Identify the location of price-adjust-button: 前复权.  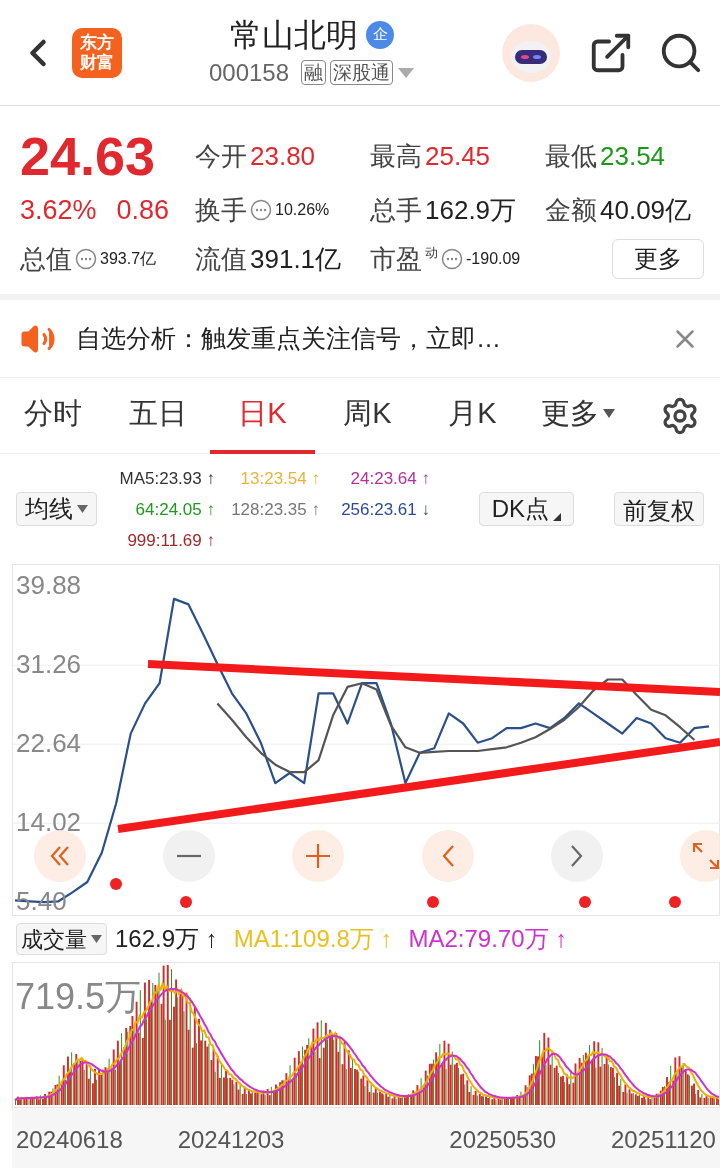
(659, 509).